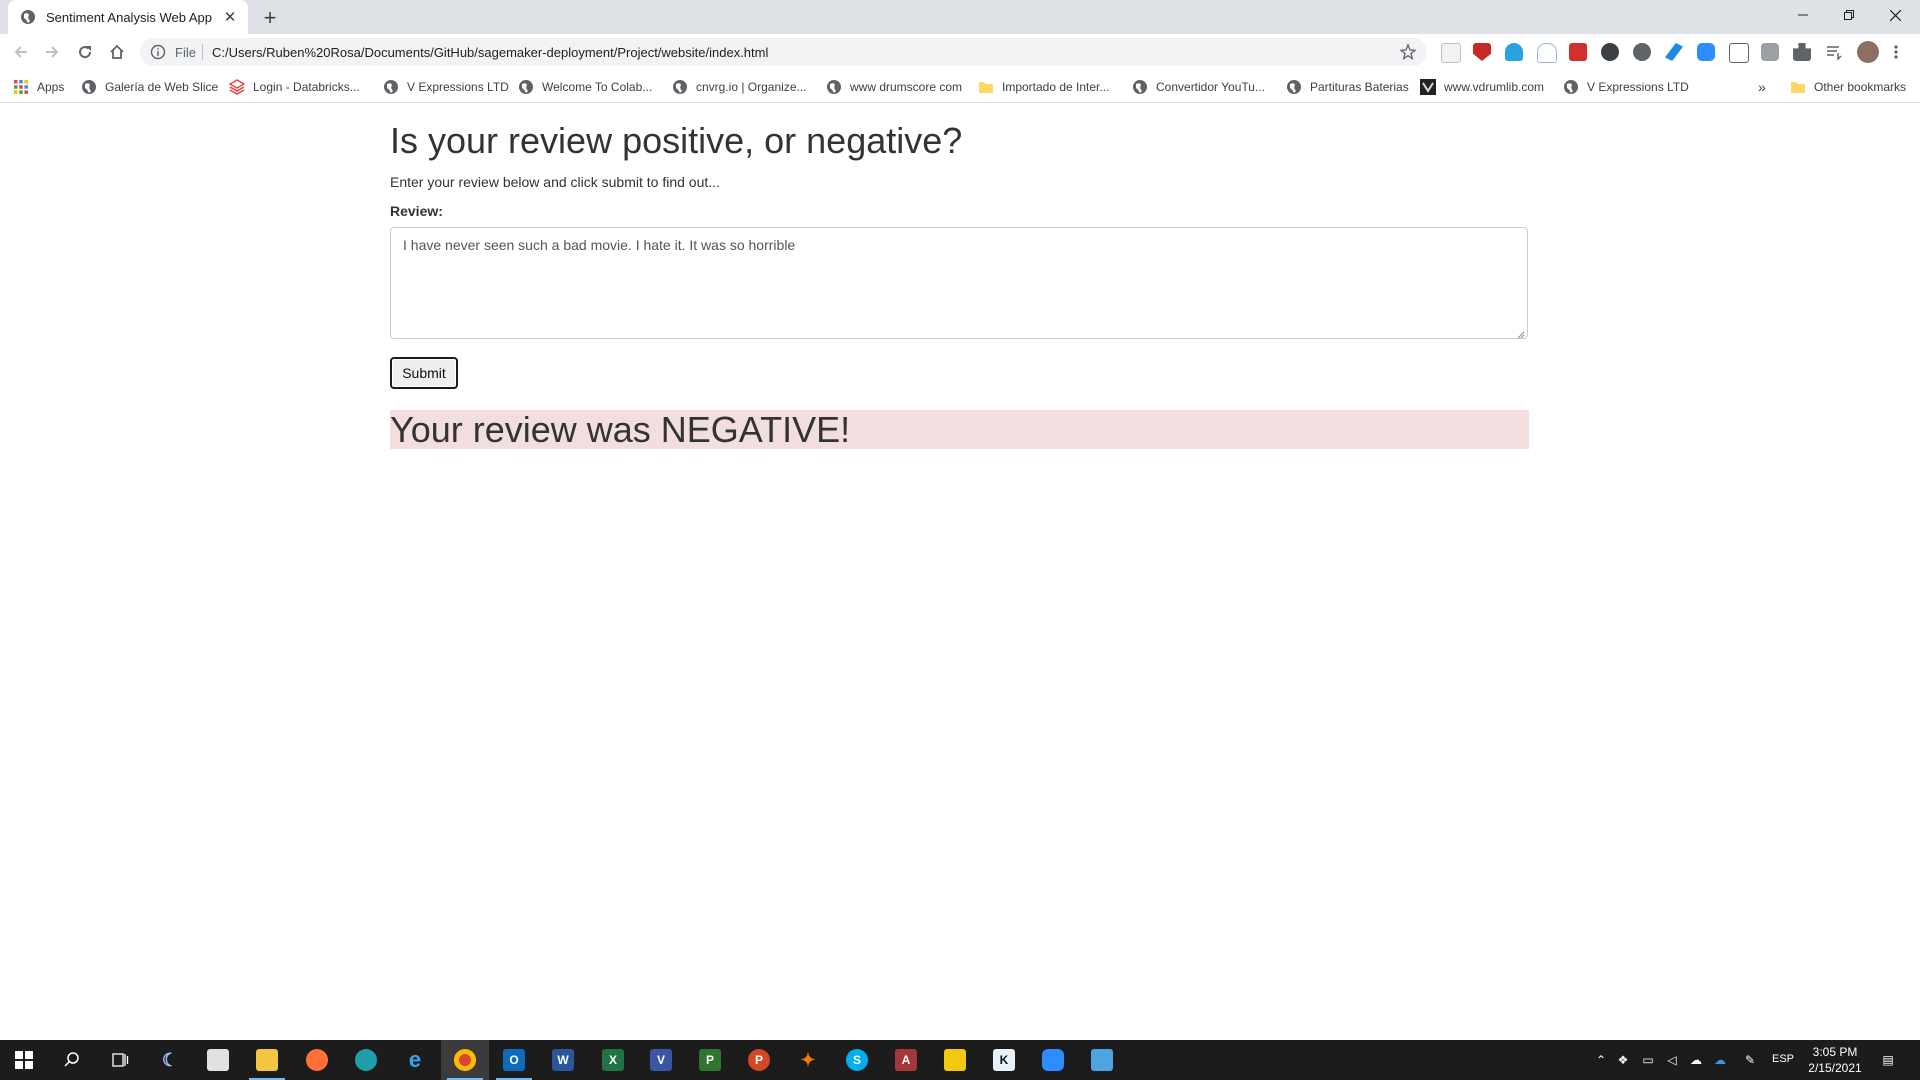 Image resolution: width=1920 pixels, height=1080 pixels. What do you see at coordinates (120, 1060) in the screenshot?
I see `task-view-button` at bounding box center [120, 1060].